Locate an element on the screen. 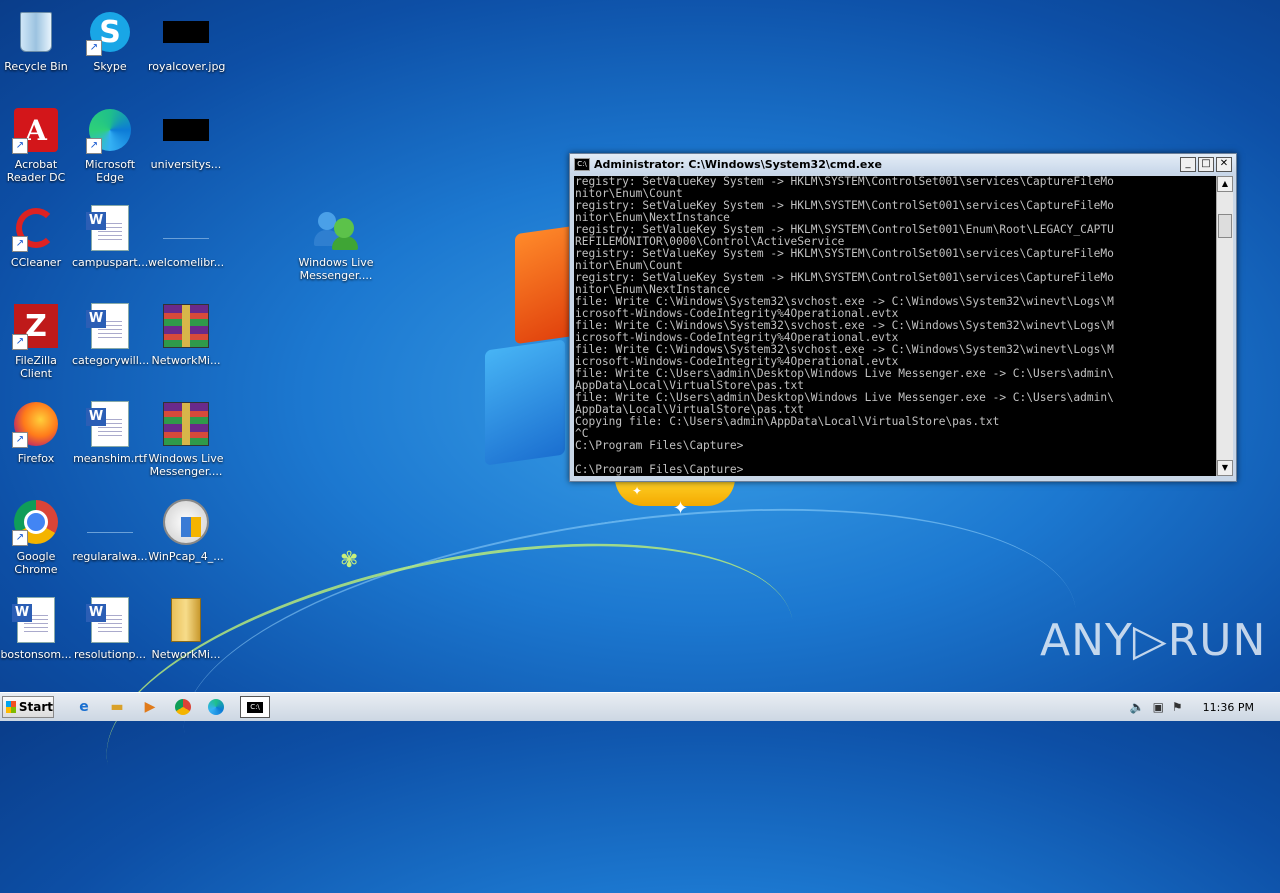 The height and width of the screenshot is (893, 1280). clock: 11:36 PM is located at coordinates (1228, 707).